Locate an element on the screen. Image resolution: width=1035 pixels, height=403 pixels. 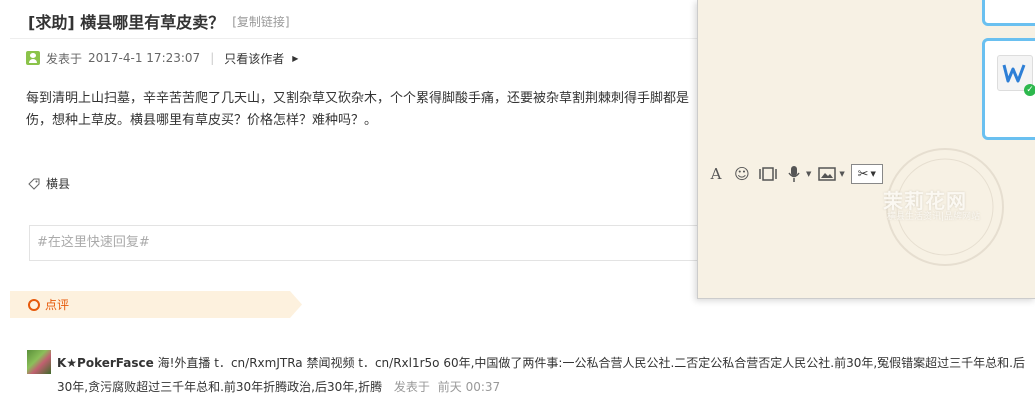
user-icon is located at coordinates (33, 58).